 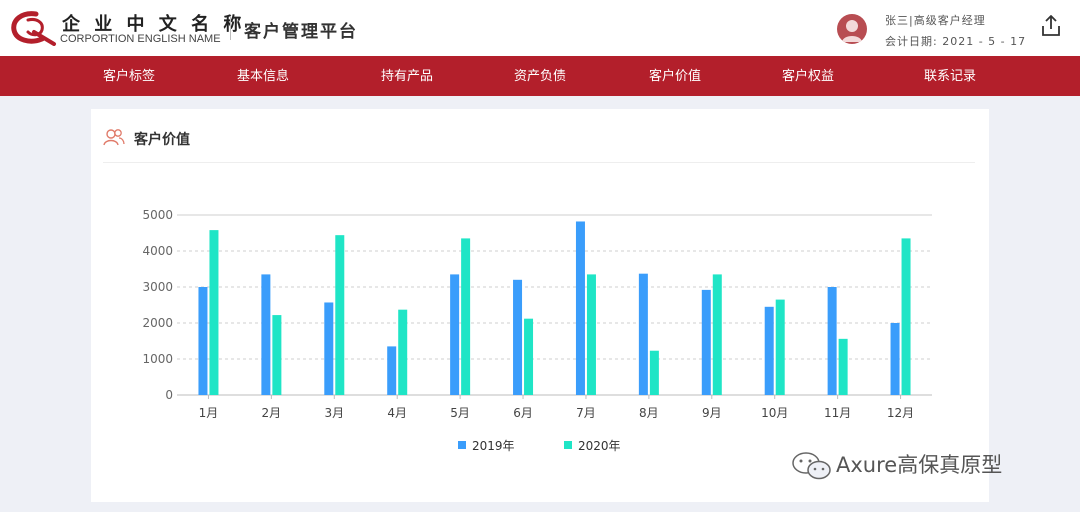 What do you see at coordinates (209, 413) in the screenshot?
I see `x-tick-label: 1月` at bounding box center [209, 413].